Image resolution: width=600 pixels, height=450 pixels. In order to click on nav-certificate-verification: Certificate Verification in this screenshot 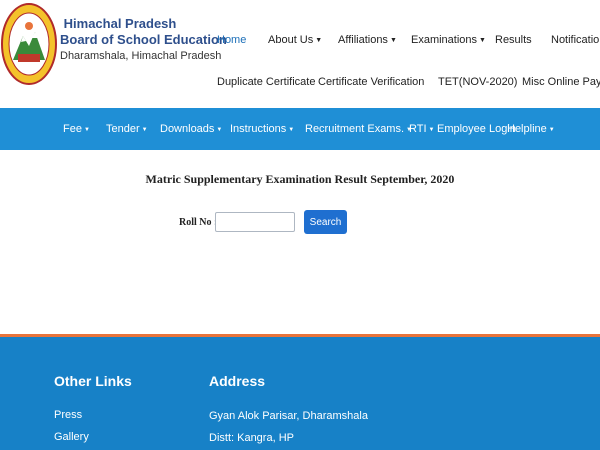, I will do `click(371, 82)`.